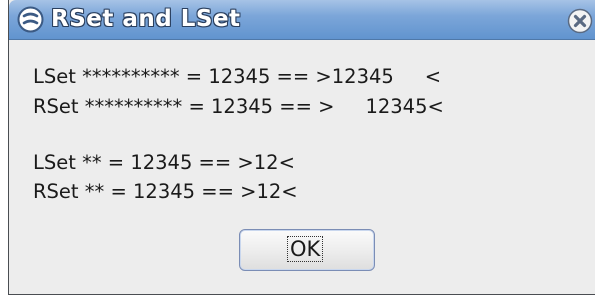  What do you see at coordinates (302, 20) in the screenshot?
I see `title-bar: RSet and LSet` at bounding box center [302, 20].